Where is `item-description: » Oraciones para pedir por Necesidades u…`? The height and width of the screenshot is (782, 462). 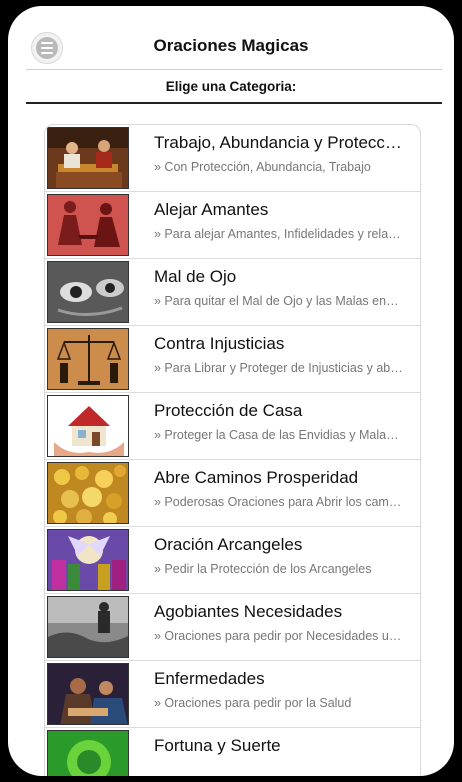
item-description: » Oraciones para pedir por Necesidades u… is located at coordinates (279, 636).